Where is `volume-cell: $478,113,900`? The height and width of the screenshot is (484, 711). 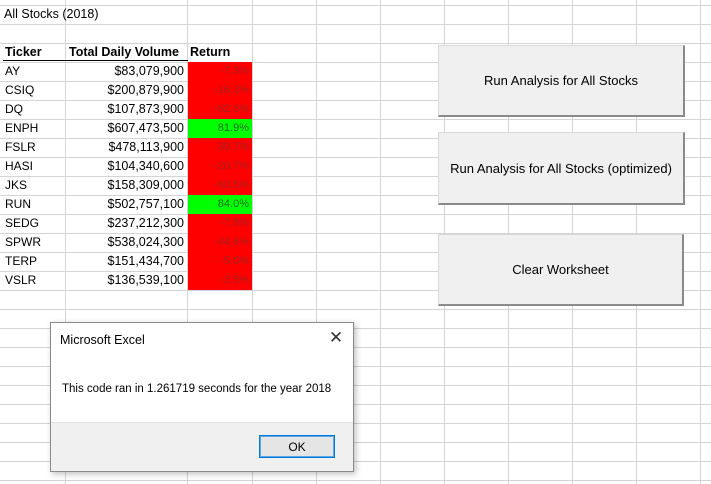
volume-cell: $478,113,900 is located at coordinates (126, 147).